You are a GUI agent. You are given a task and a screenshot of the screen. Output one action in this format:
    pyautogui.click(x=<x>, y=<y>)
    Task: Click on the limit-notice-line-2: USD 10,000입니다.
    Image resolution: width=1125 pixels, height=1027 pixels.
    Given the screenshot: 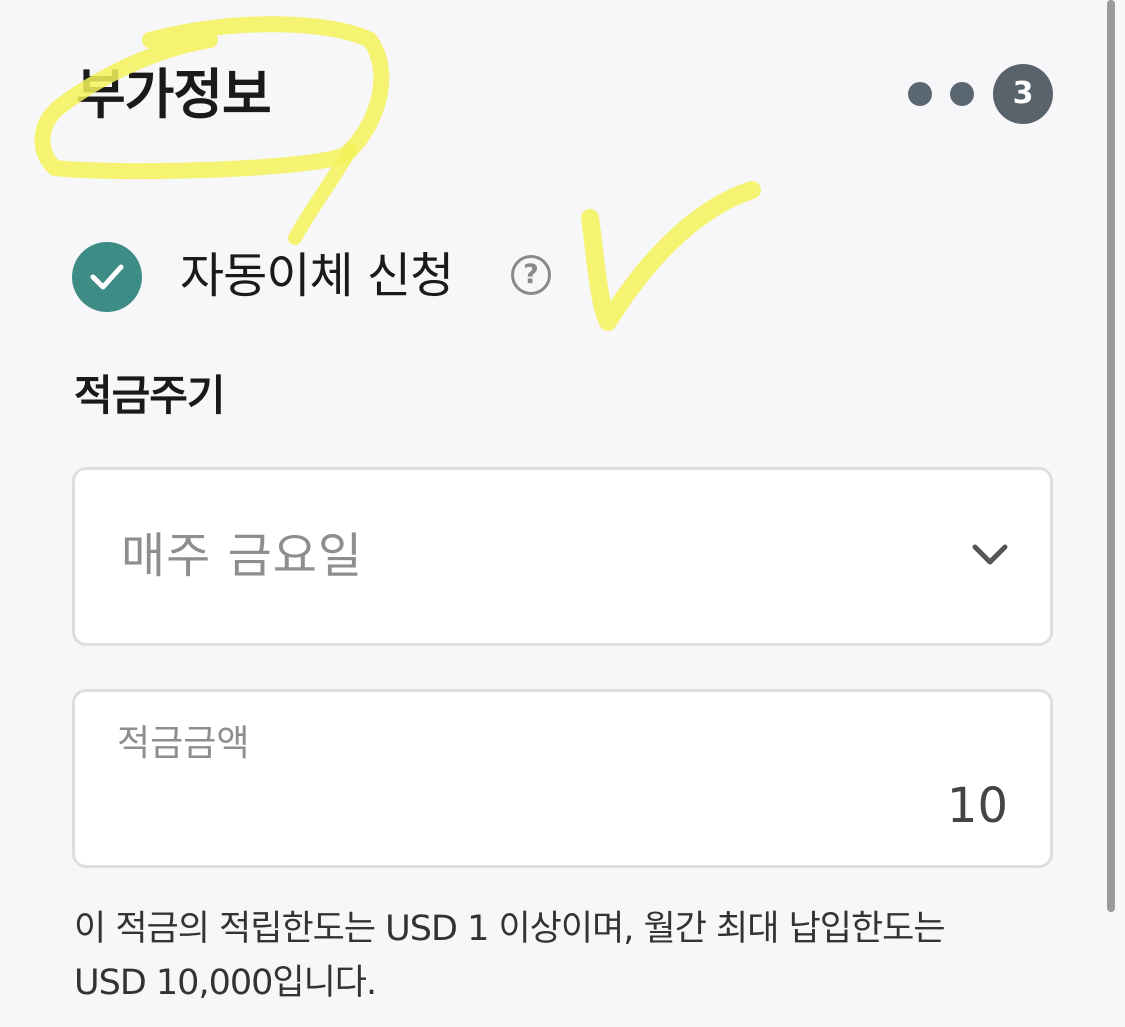 What is the action you would take?
    pyautogui.click(x=225, y=983)
    